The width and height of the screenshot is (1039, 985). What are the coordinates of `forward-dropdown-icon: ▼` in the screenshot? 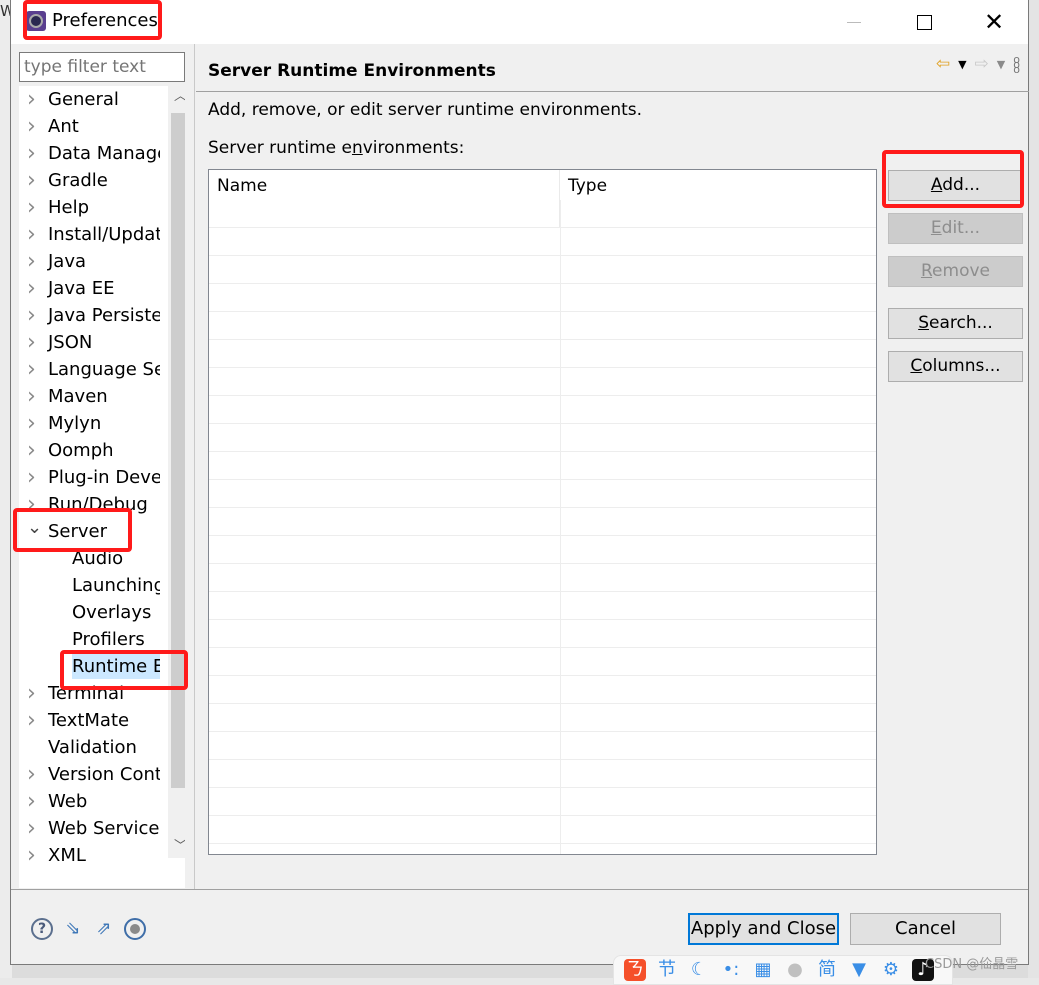 It's located at (1001, 64).